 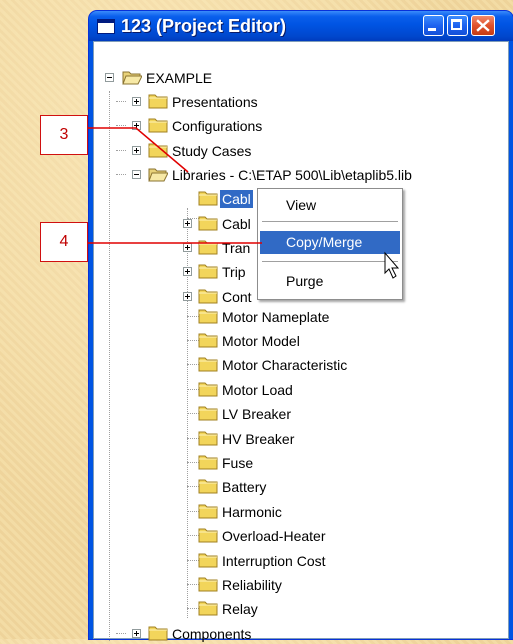 I want to click on tree-item-motor-characteristic: Motor Characteristic, so click(x=244, y=365).